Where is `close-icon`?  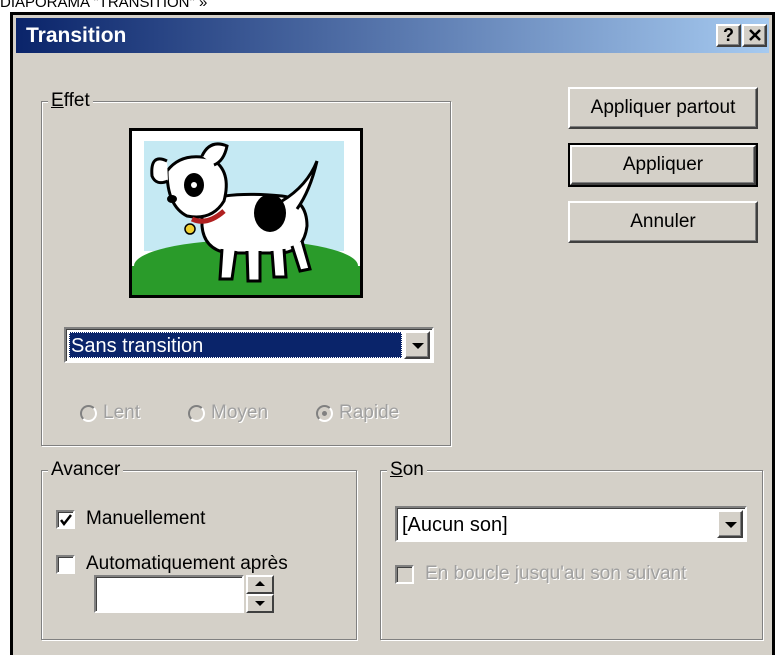 close-icon is located at coordinates (754, 35).